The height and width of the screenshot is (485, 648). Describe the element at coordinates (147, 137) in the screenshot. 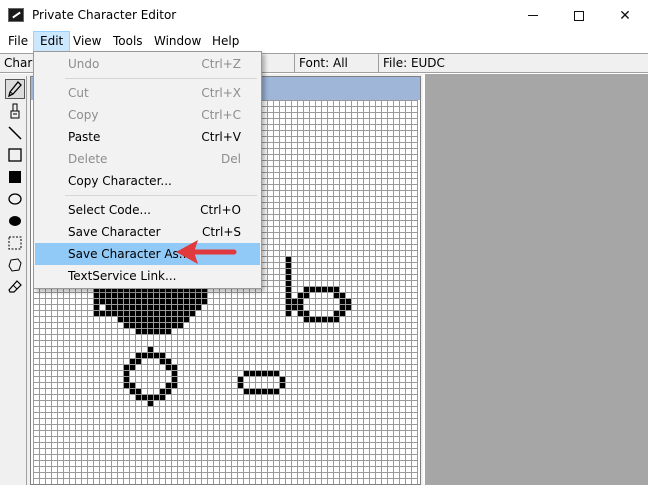

I see `menu-item-paste: Paste Ctrl+V` at that location.